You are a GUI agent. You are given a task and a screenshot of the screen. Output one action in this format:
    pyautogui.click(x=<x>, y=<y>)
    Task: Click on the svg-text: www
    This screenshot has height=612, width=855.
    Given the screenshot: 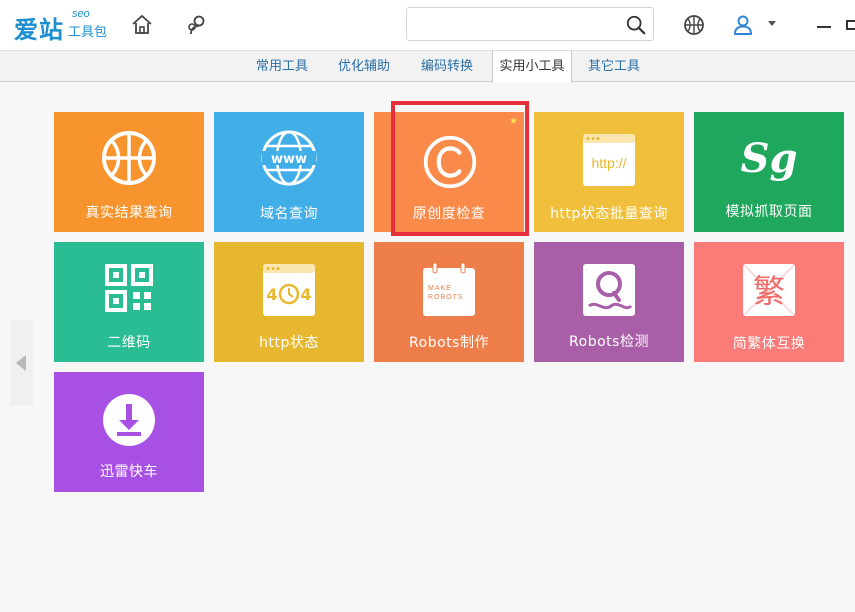 What is the action you would take?
    pyautogui.click(x=289, y=159)
    